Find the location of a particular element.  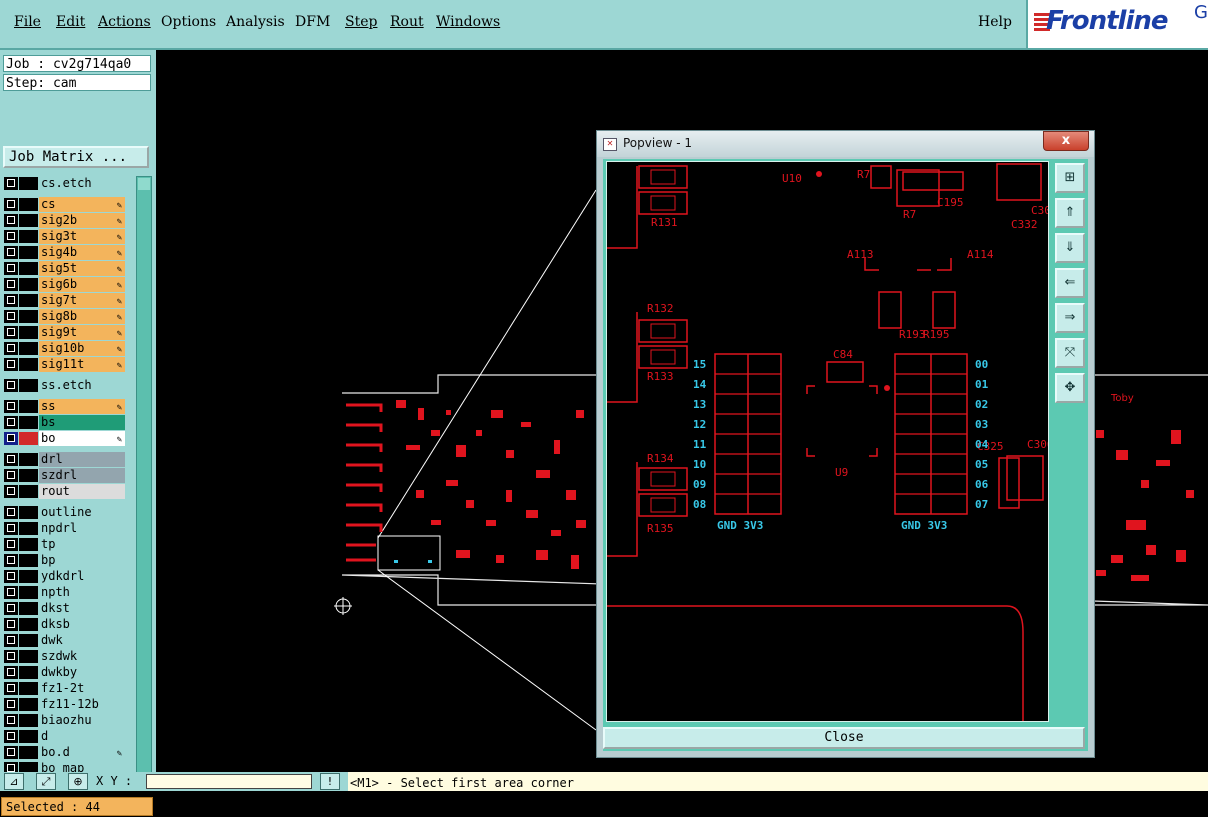

layer-name: sig8b ✎ is located at coordinates (82, 316).